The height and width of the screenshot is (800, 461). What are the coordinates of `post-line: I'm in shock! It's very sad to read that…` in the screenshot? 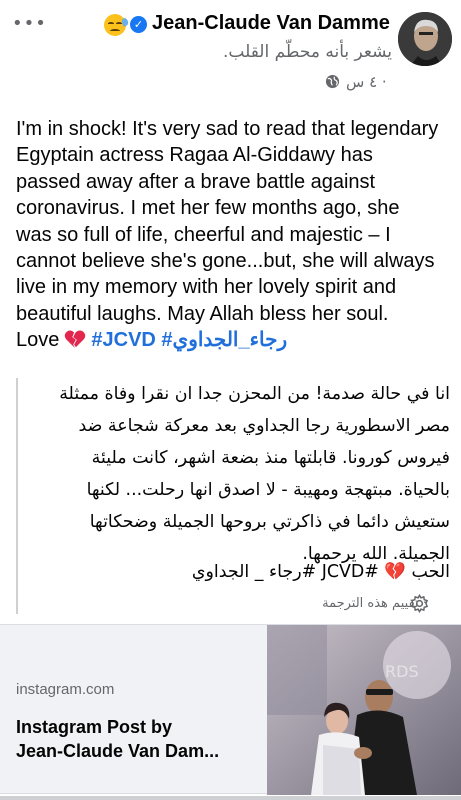 It's located at (227, 129).